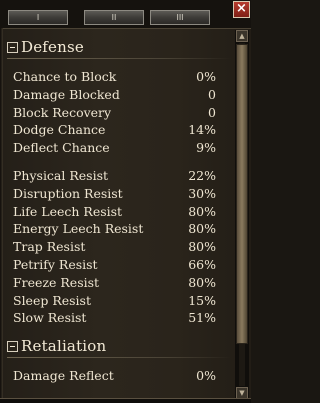 The width and height of the screenshot is (320, 403). What do you see at coordinates (1, 215) in the screenshot?
I see `frame-left` at bounding box center [1, 215].